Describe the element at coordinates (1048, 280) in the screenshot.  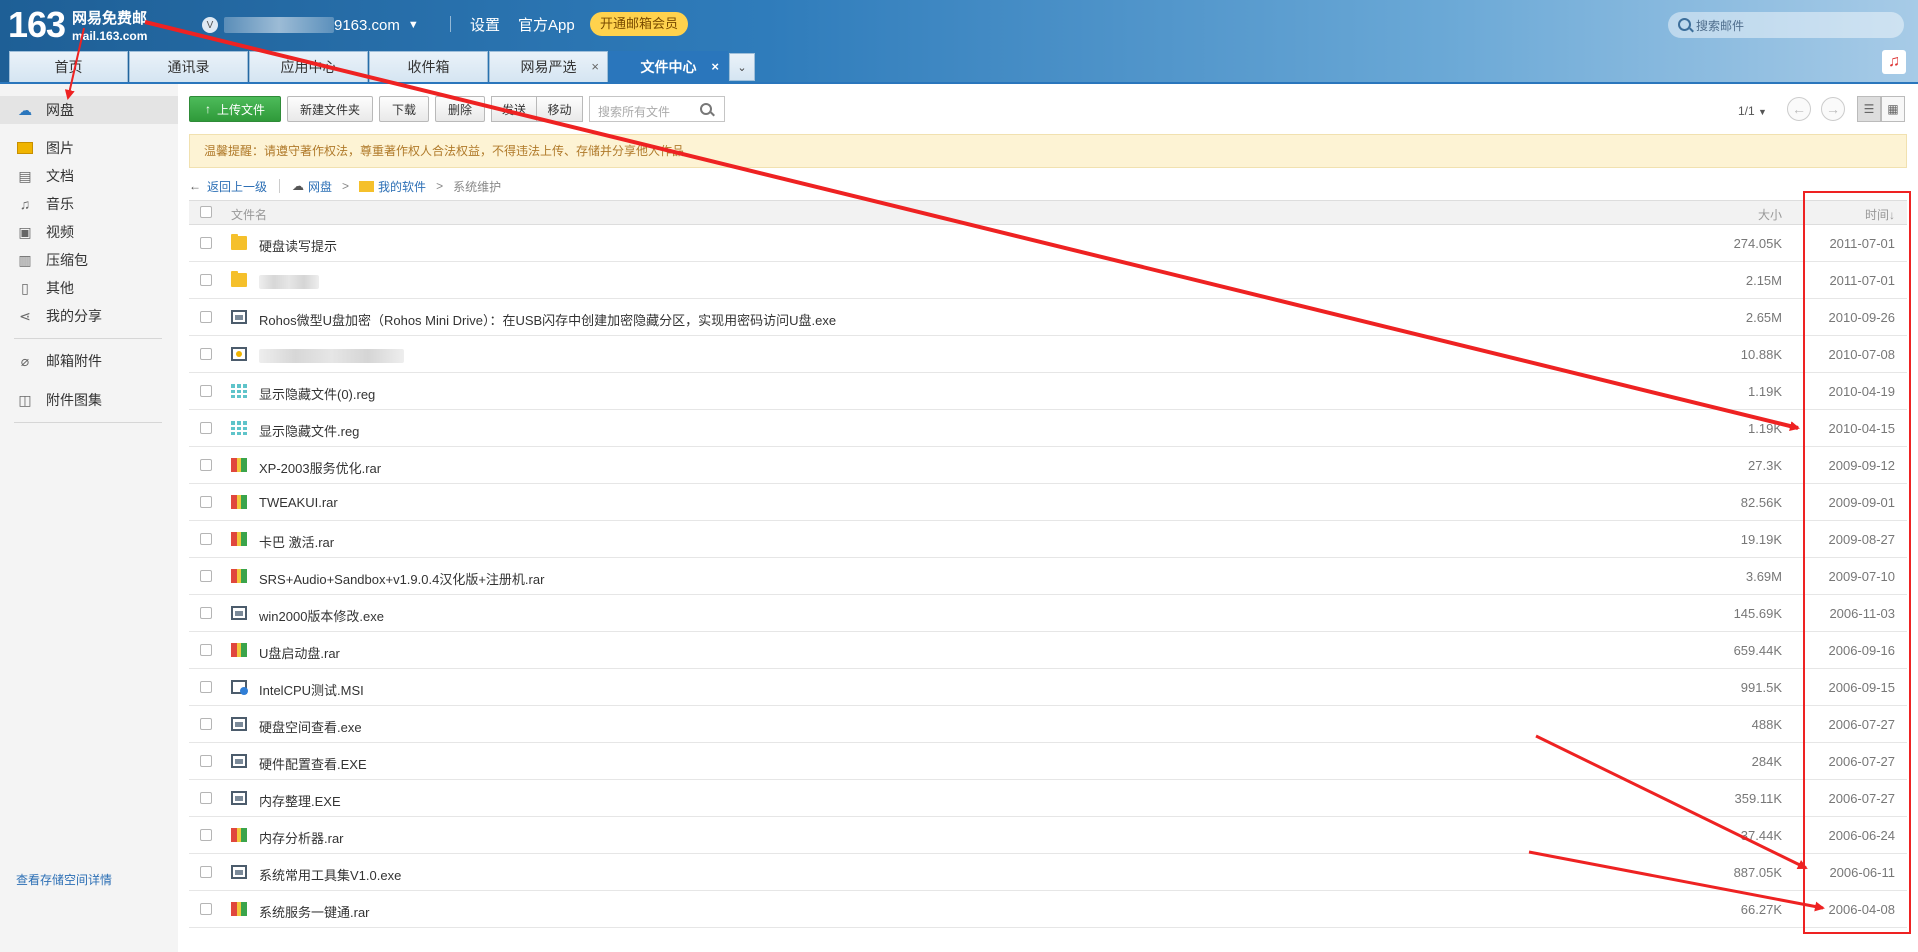
I see `table-row: 2.15M 2011-07-01` at that location.